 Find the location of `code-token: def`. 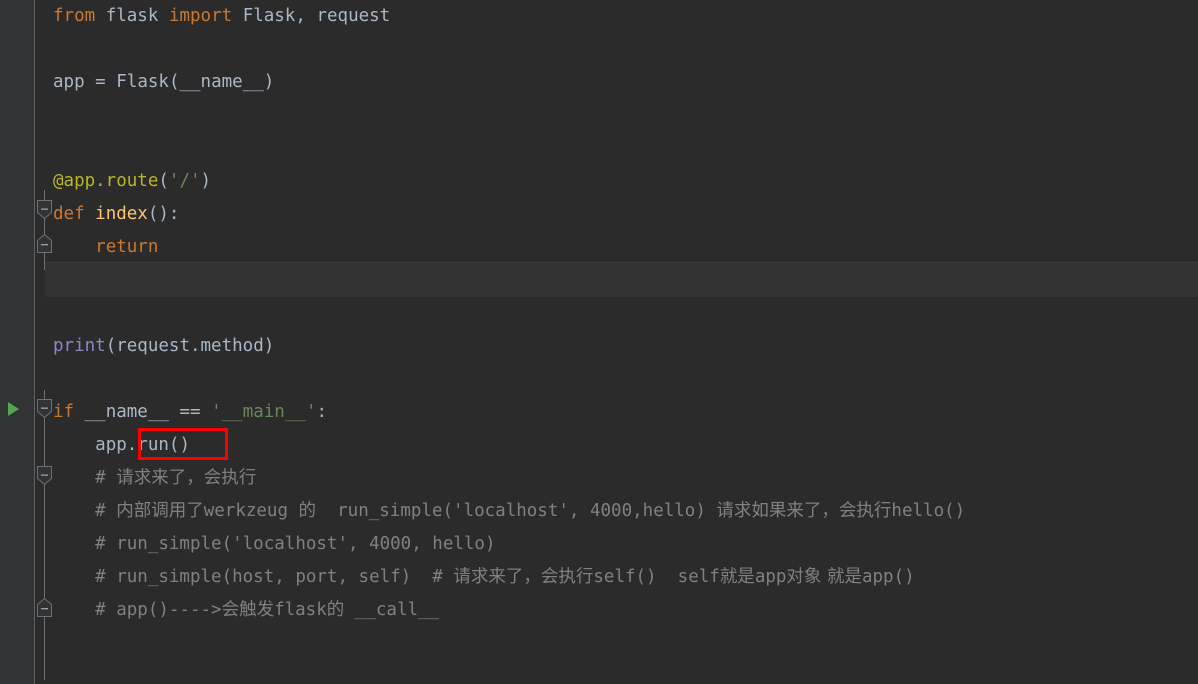

code-token: def is located at coordinates (69, 214).